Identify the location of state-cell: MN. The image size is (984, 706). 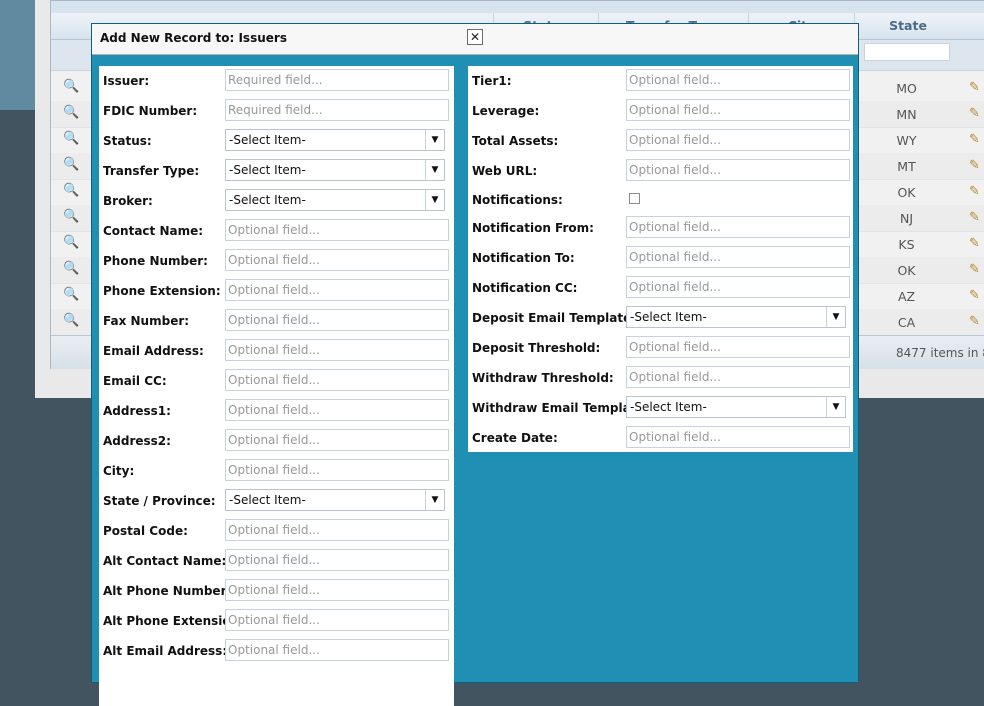
(906, 114).